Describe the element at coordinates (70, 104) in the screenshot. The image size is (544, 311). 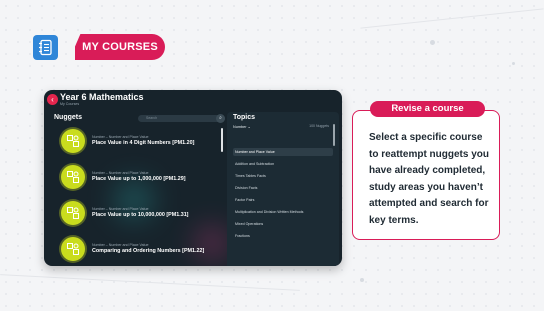
I see `course-breadcrumb: My Courses` at that location.